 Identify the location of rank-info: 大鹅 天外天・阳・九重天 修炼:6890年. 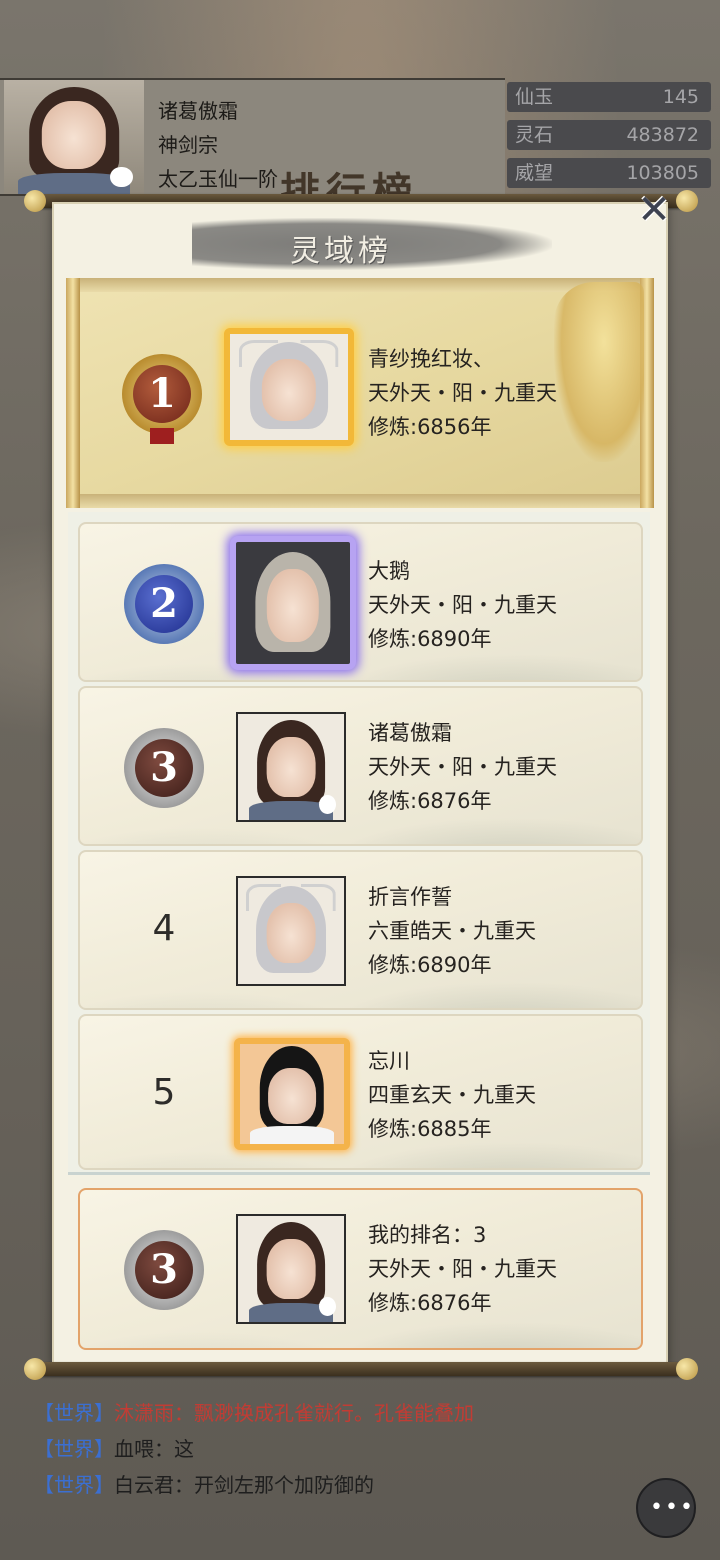
(462, 605).